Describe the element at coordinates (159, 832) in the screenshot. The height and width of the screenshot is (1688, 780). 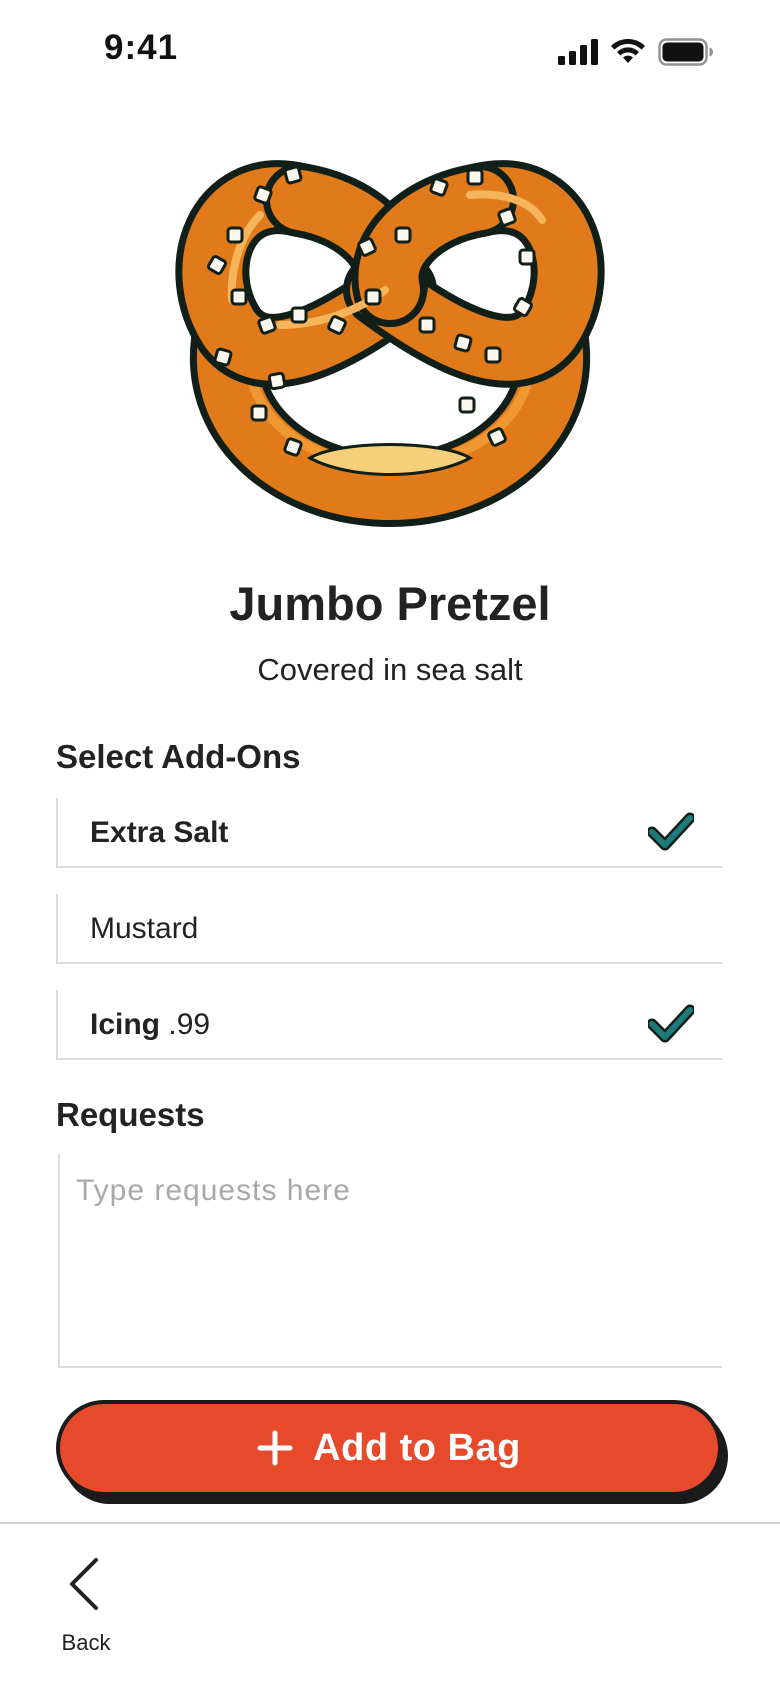
I see `addon-name: Extra Salt` at that location.